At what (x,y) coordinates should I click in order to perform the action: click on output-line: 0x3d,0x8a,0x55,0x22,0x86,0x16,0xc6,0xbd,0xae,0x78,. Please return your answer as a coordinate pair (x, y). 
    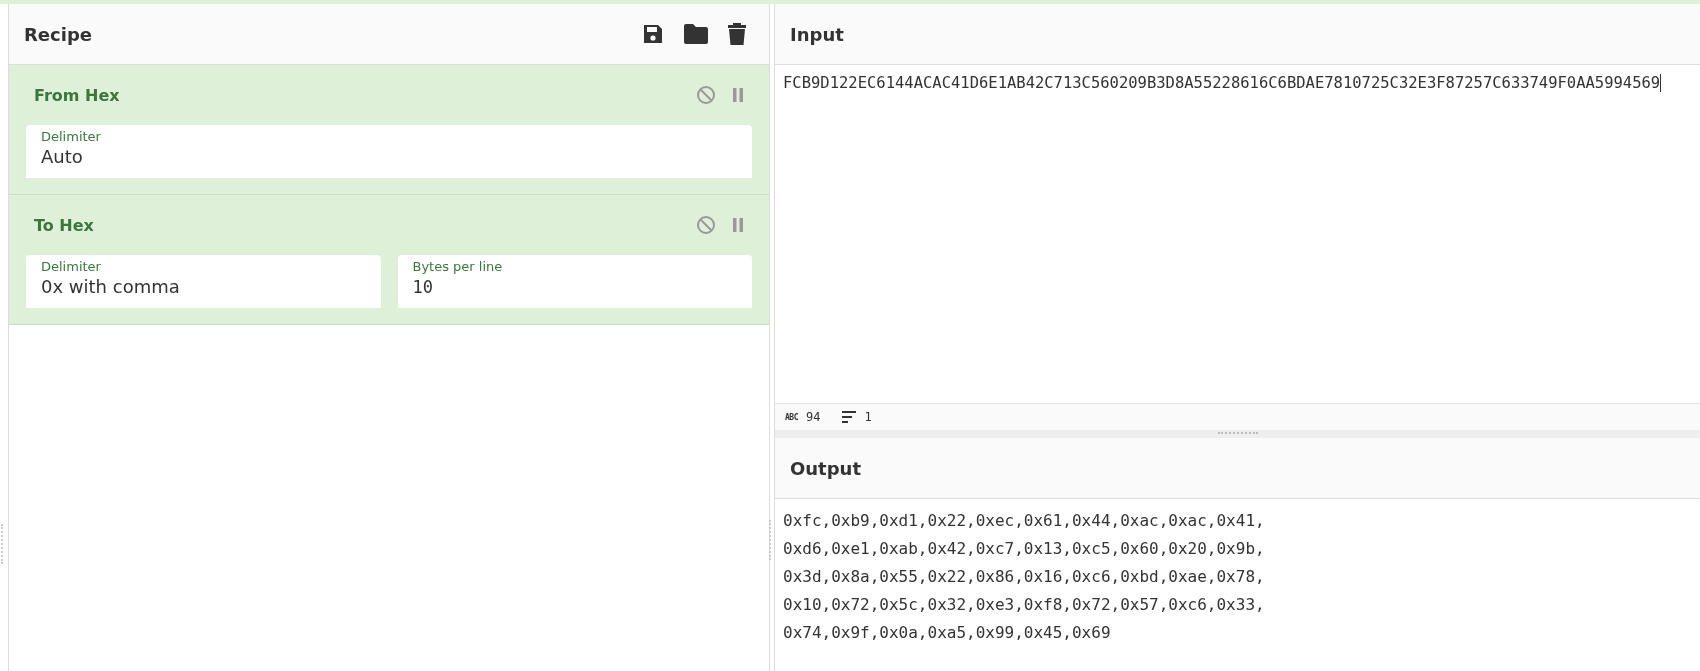
    Looking at the image, I should click on (1024, 577).